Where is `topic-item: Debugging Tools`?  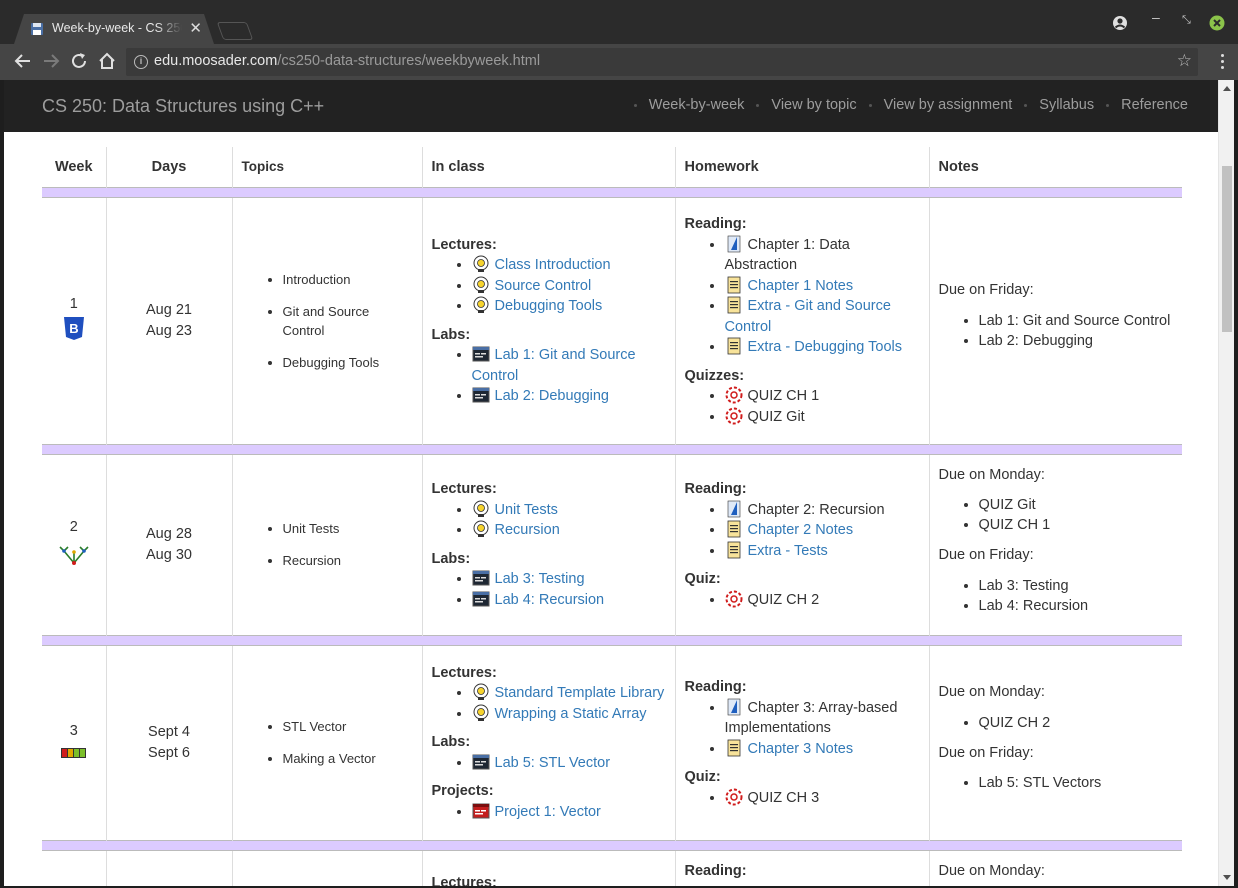
topic-item: Debugging Tools is located at coordinates (348, 362).